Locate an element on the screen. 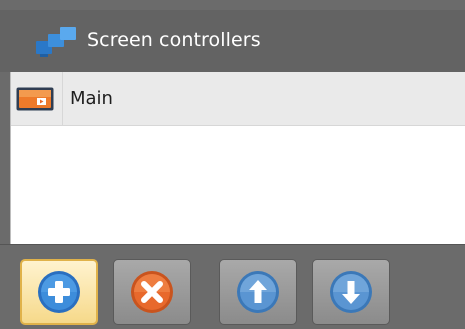 The width and height of the screenshot is (465, 329). close-icon is located at coordinates (152, 292).